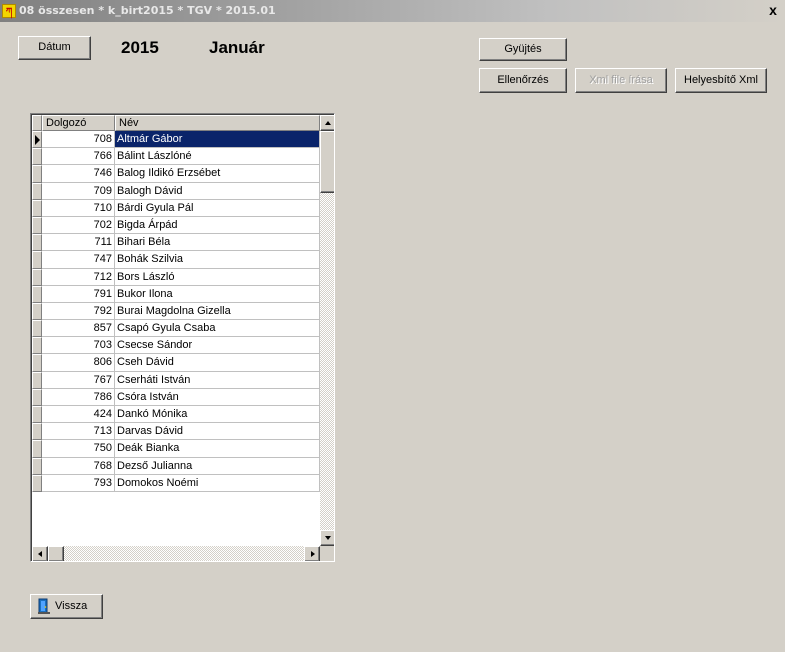  I want to click on scroll-down-button, so click(327, 538).